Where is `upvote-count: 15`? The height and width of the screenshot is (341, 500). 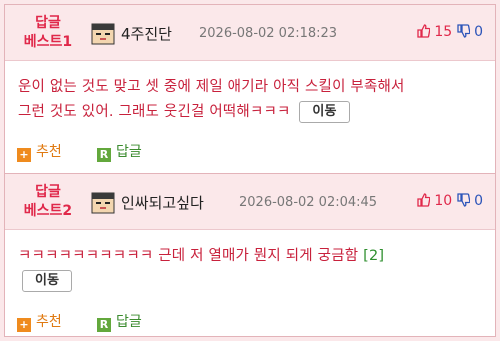
upvote-count: 15 is located at coordinates (443, 32).